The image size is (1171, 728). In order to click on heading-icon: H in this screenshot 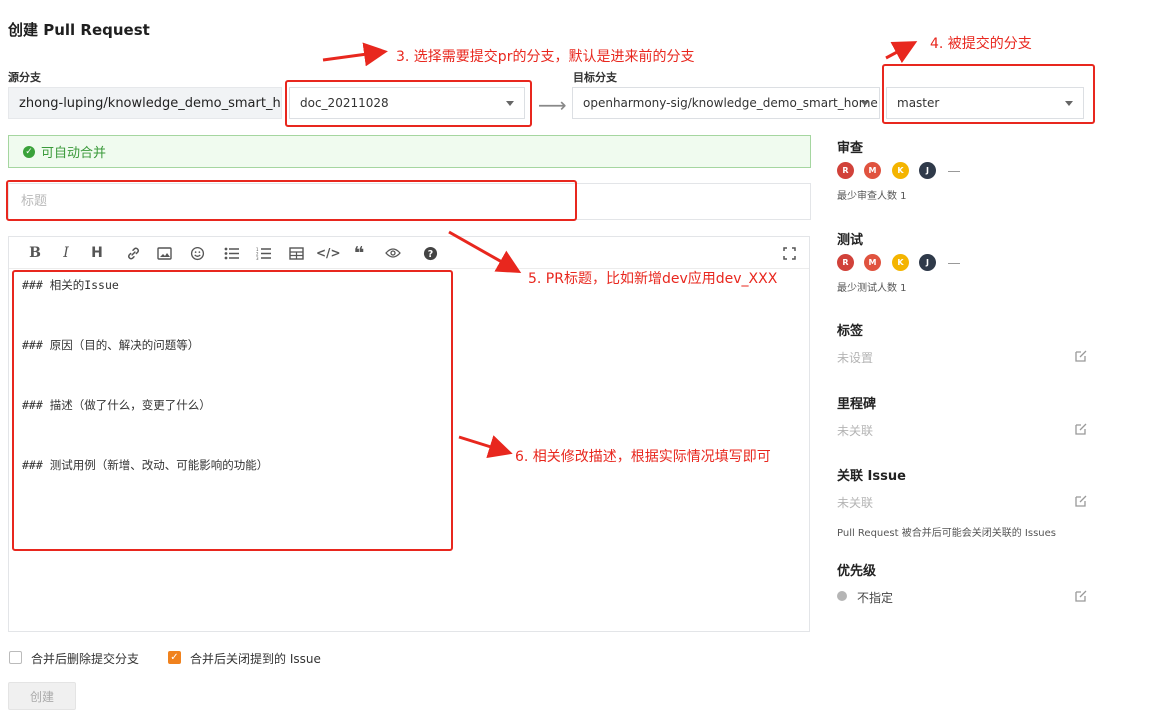, I will do `click(97, 253)`.